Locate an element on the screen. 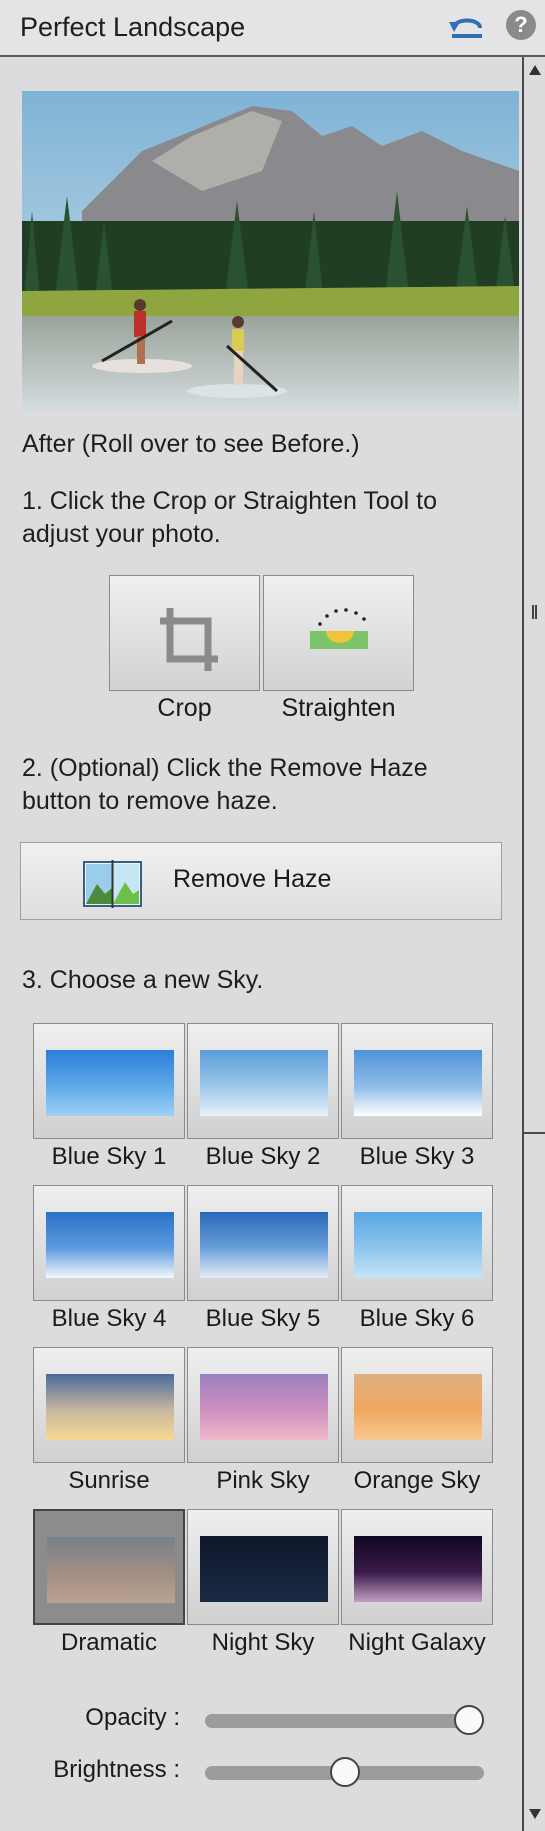 The height and width of the screenshot is (1831, 545). scroll-up-arrow-icon is located at coordinates (535, 70).